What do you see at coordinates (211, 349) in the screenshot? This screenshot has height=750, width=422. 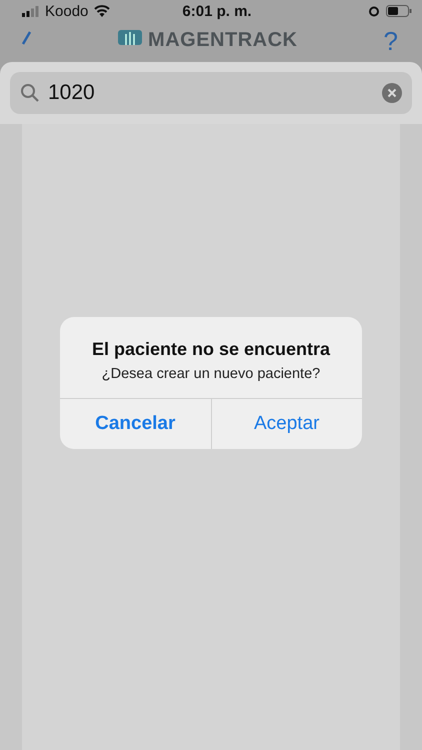 I see `alert-title: El paciente no se encuentra` at bounding box center [211, 349].